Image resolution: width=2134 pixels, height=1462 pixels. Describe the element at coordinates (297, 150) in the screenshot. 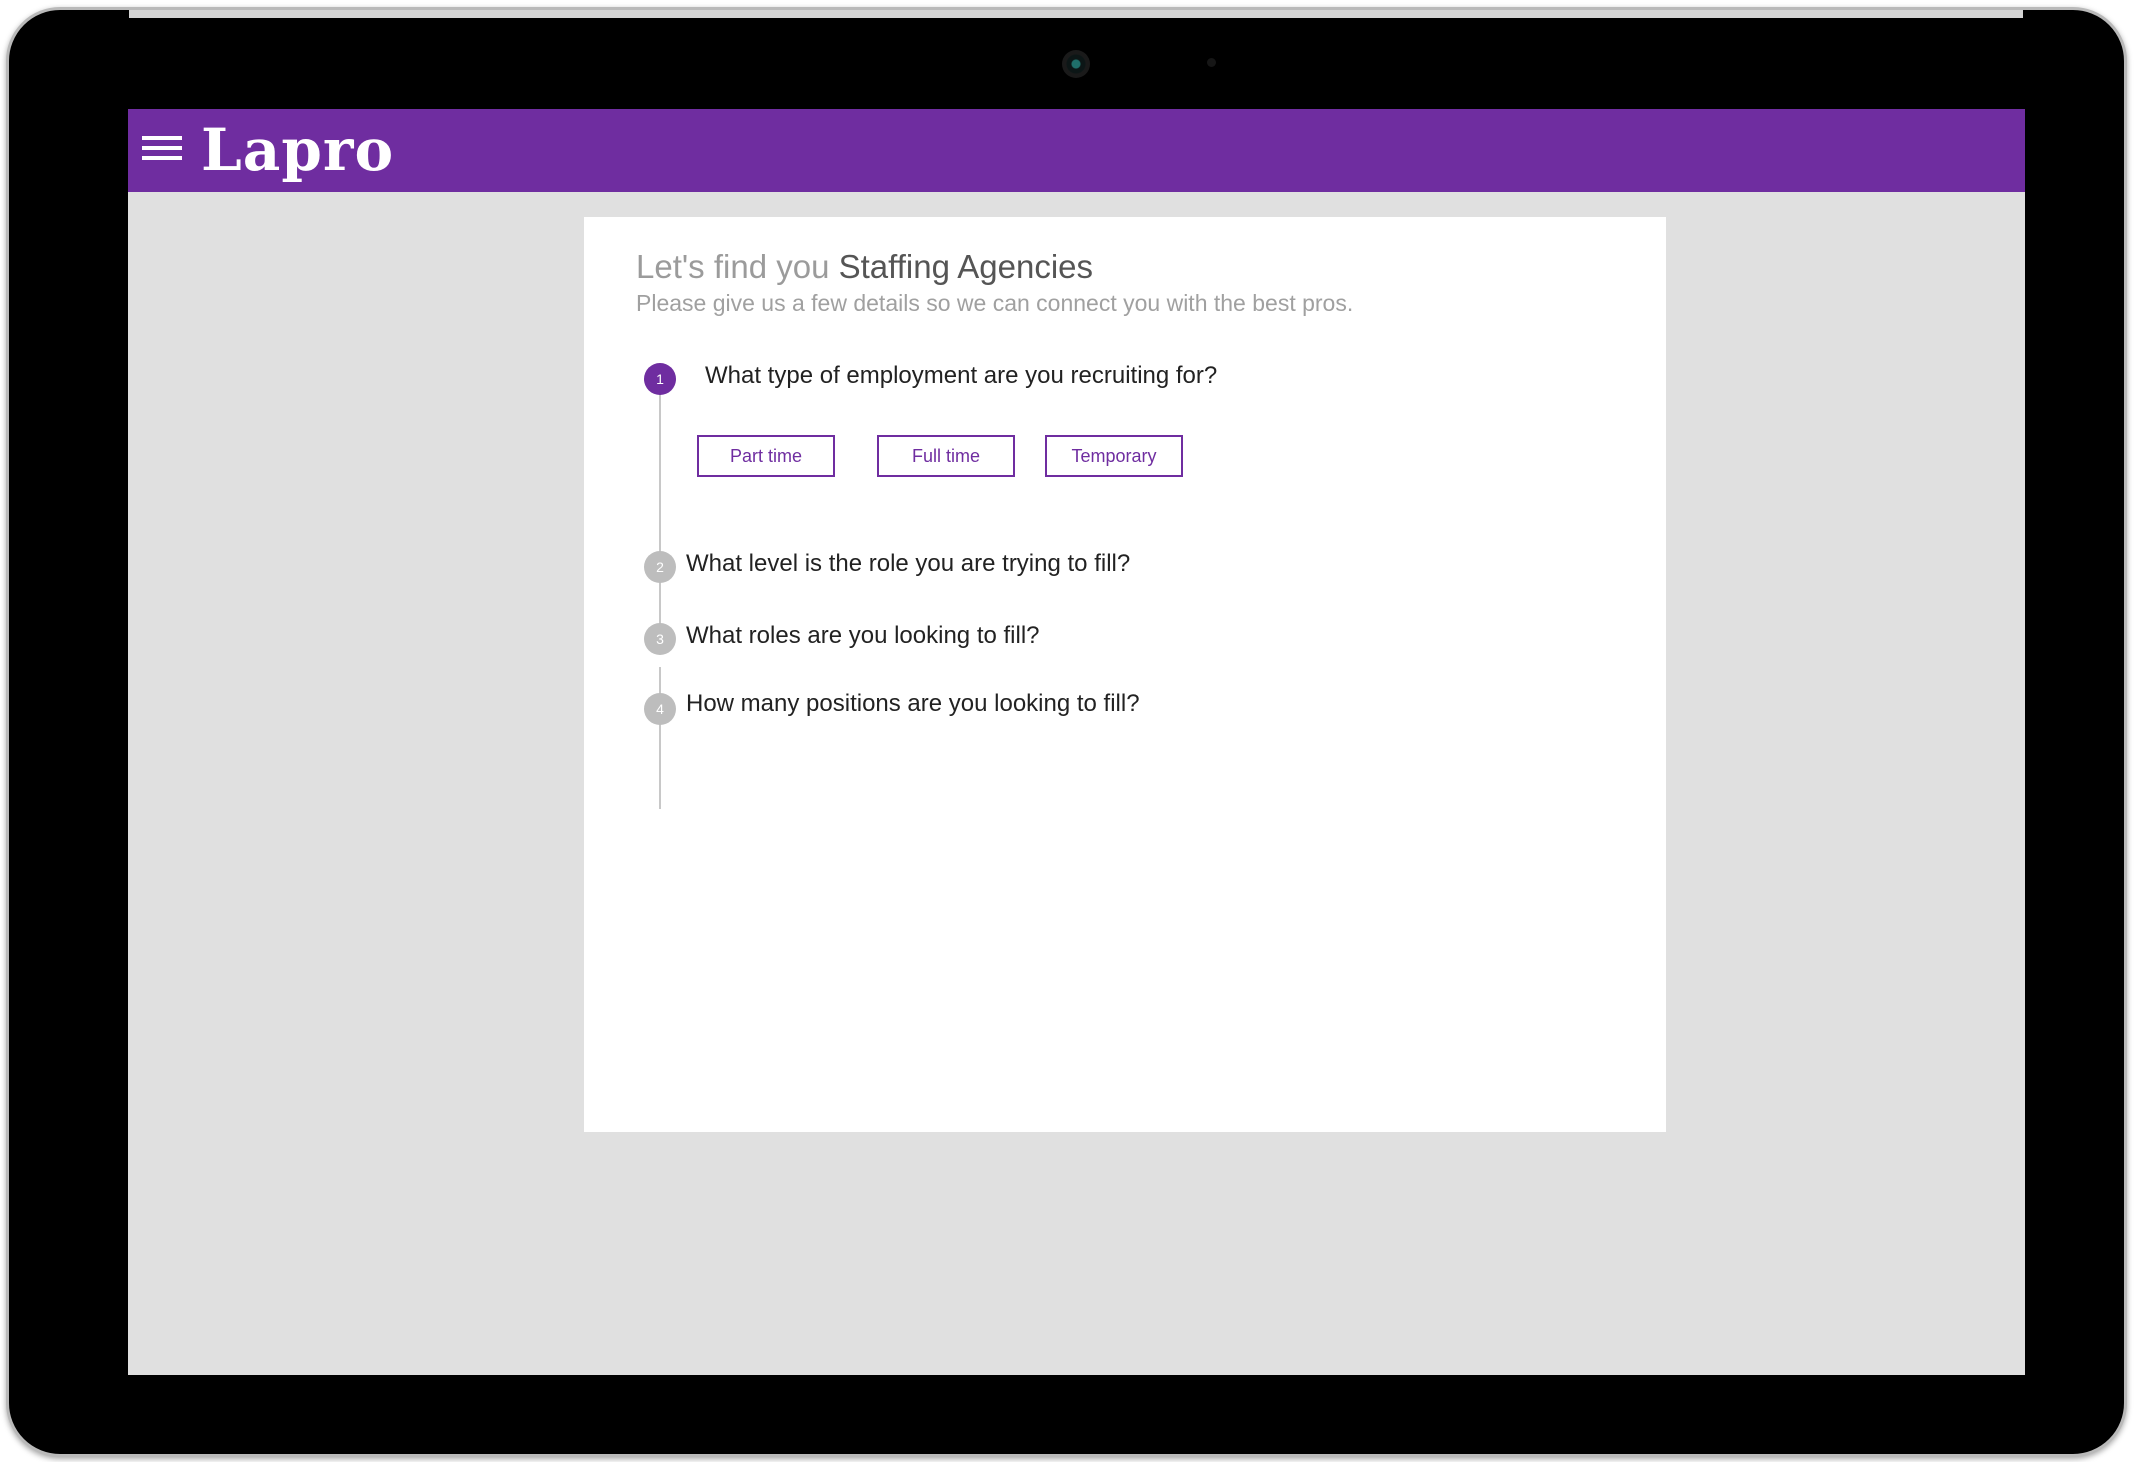

I see `brand-logo: Lapro` at that location.